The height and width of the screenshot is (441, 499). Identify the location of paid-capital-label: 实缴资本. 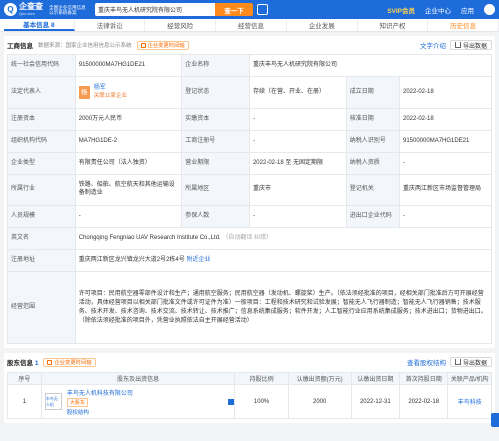
(215, 119).